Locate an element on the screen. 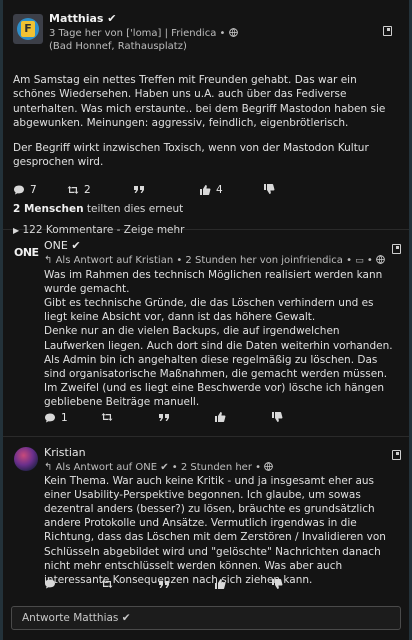  avatar: F is located at coordinates (28, 29).